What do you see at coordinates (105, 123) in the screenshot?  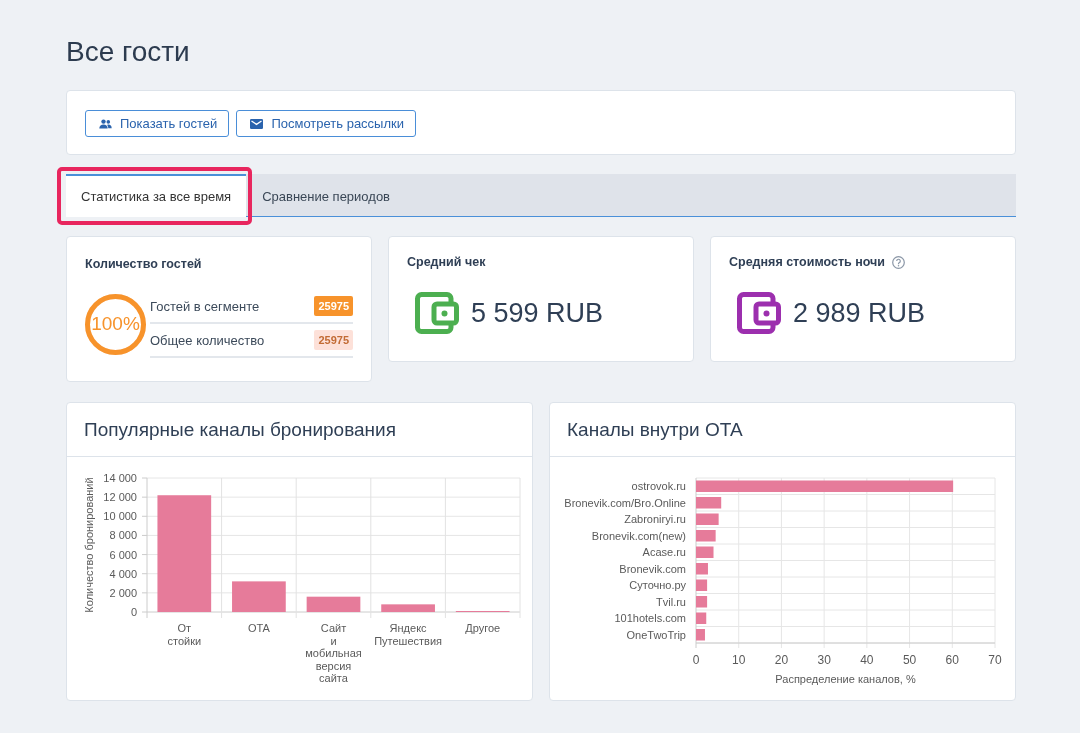 I see `people-icon` at bounding box center [105, 123].